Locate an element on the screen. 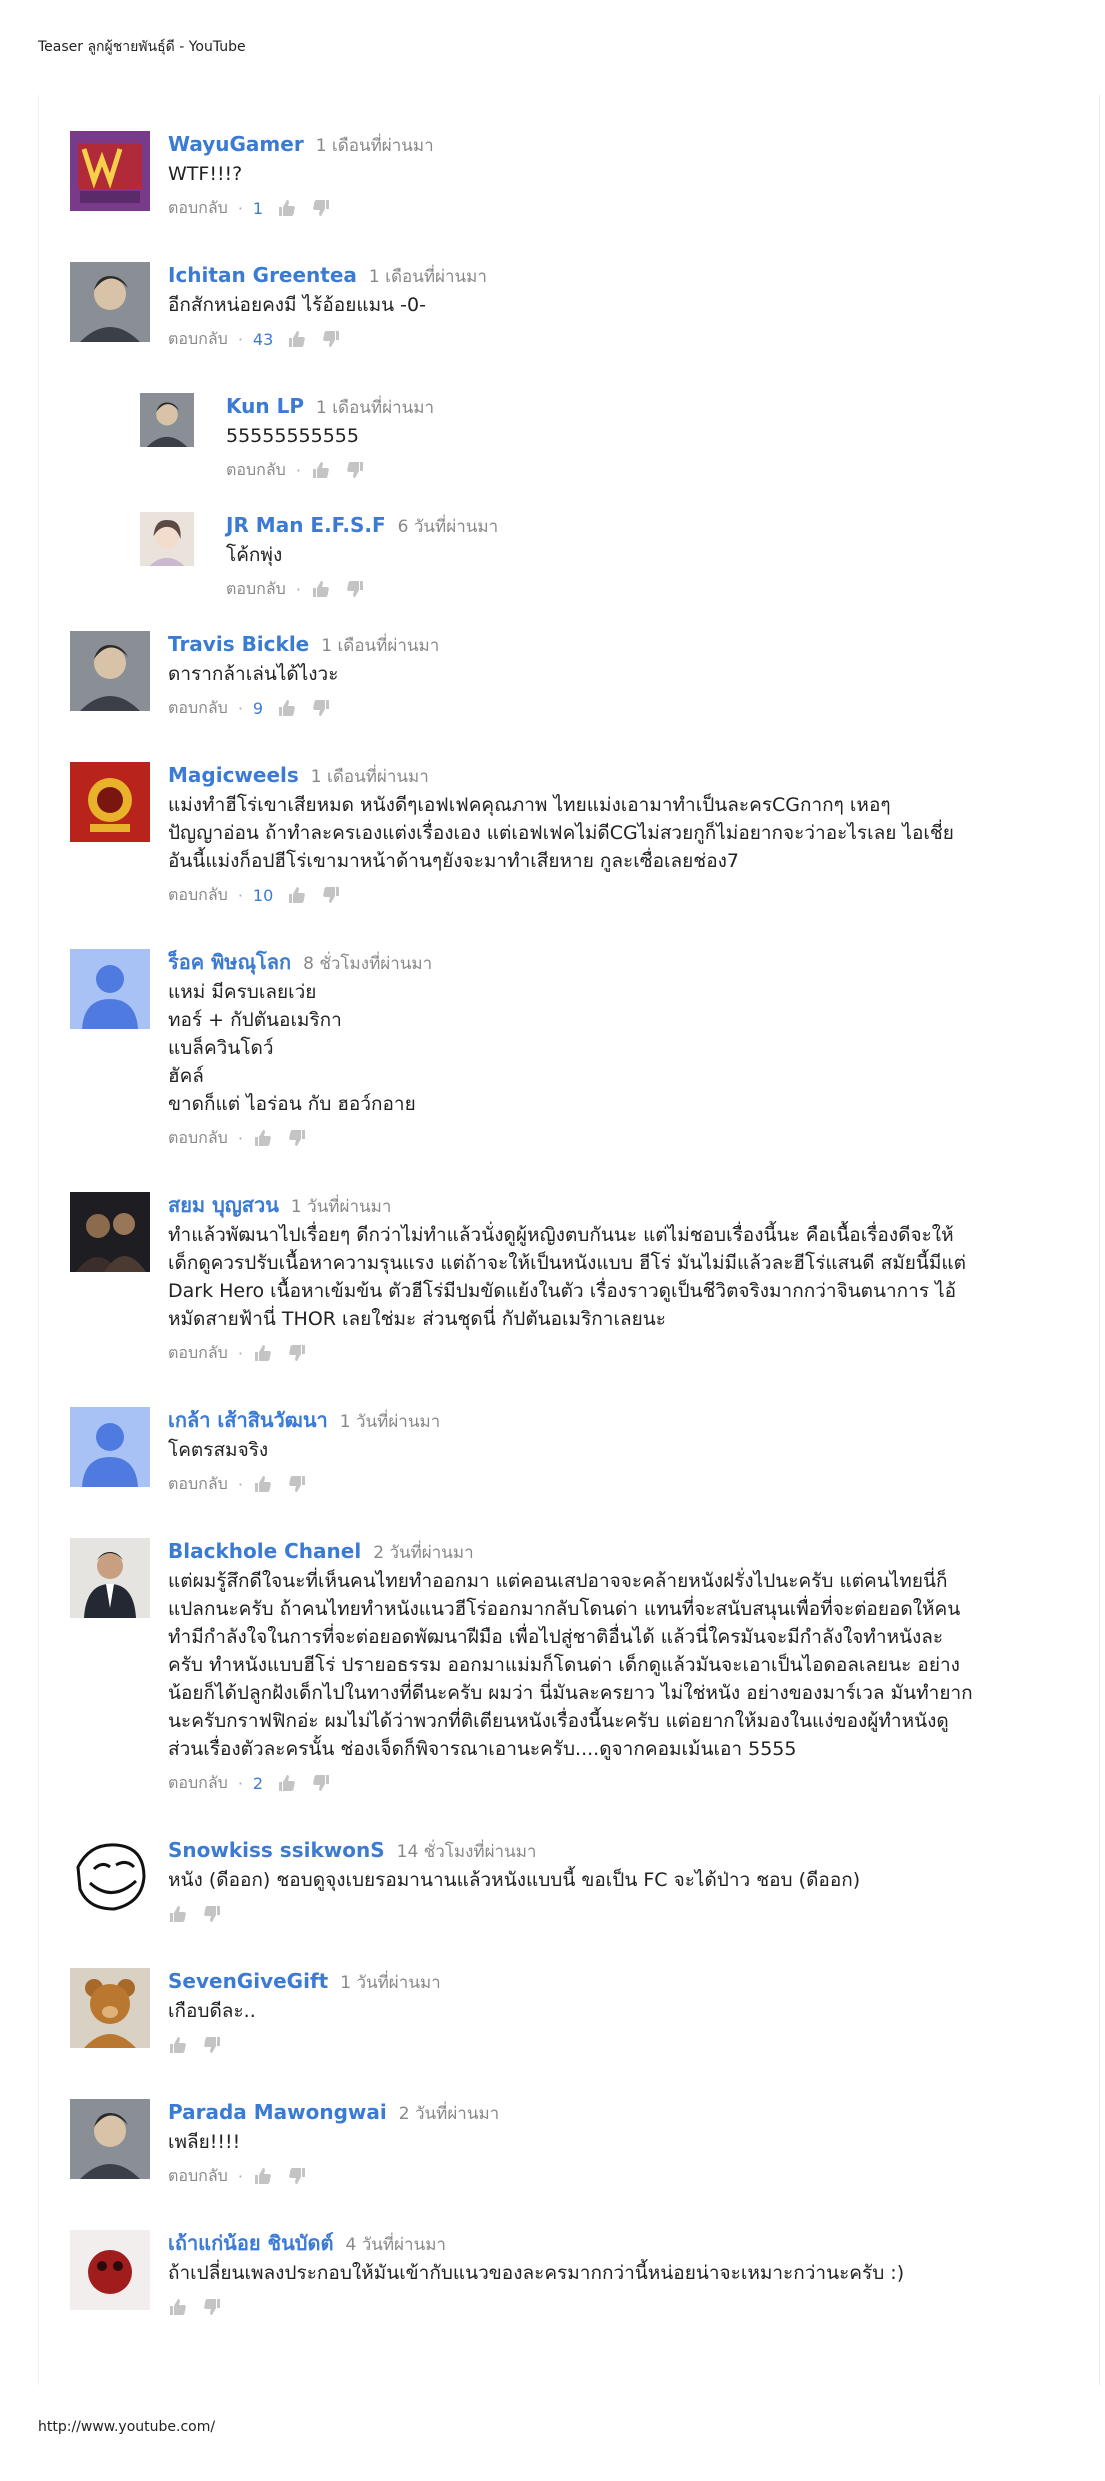 Image resolution: width=1105 pixels, height=2481 pixels. comment-text: เพลีย!!!! is located at coordinates (204, 2142).